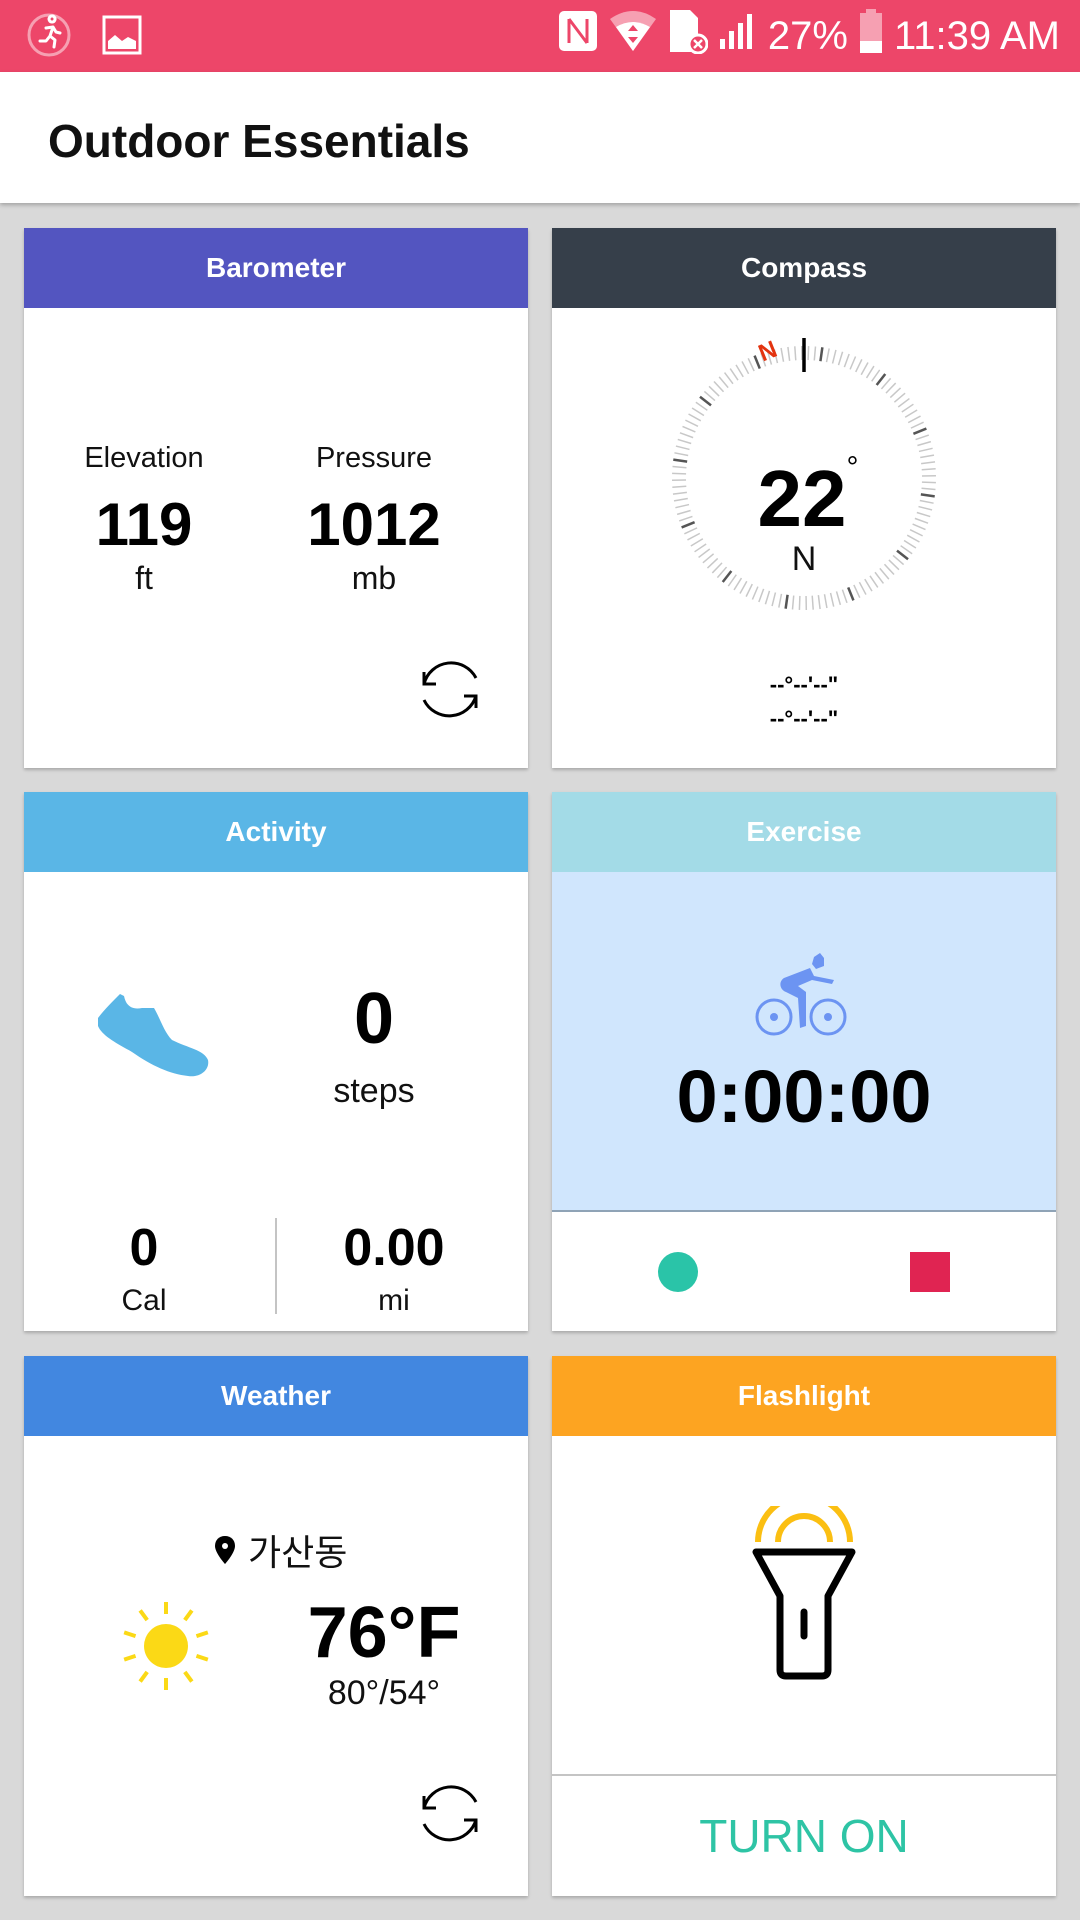 This screenshot has width=1080, height=1920. Describe the element at coordinates (807, 35) in the screenshot. I see `battery-percent: 27%` at that location.